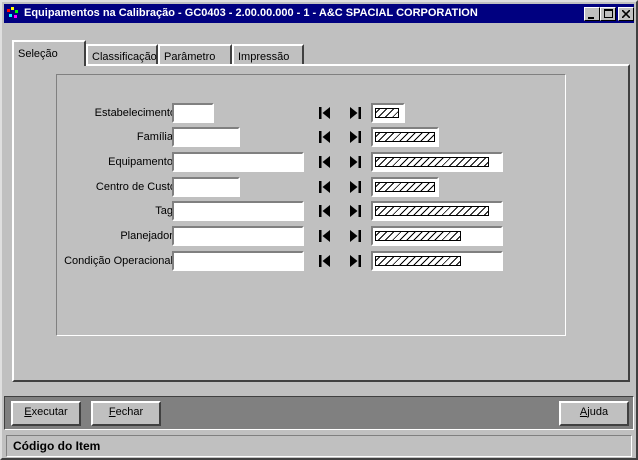 The height and width of the screenshot is (460, 638). I want to click on tab-classificacao: Classificação, so click(122, 54).